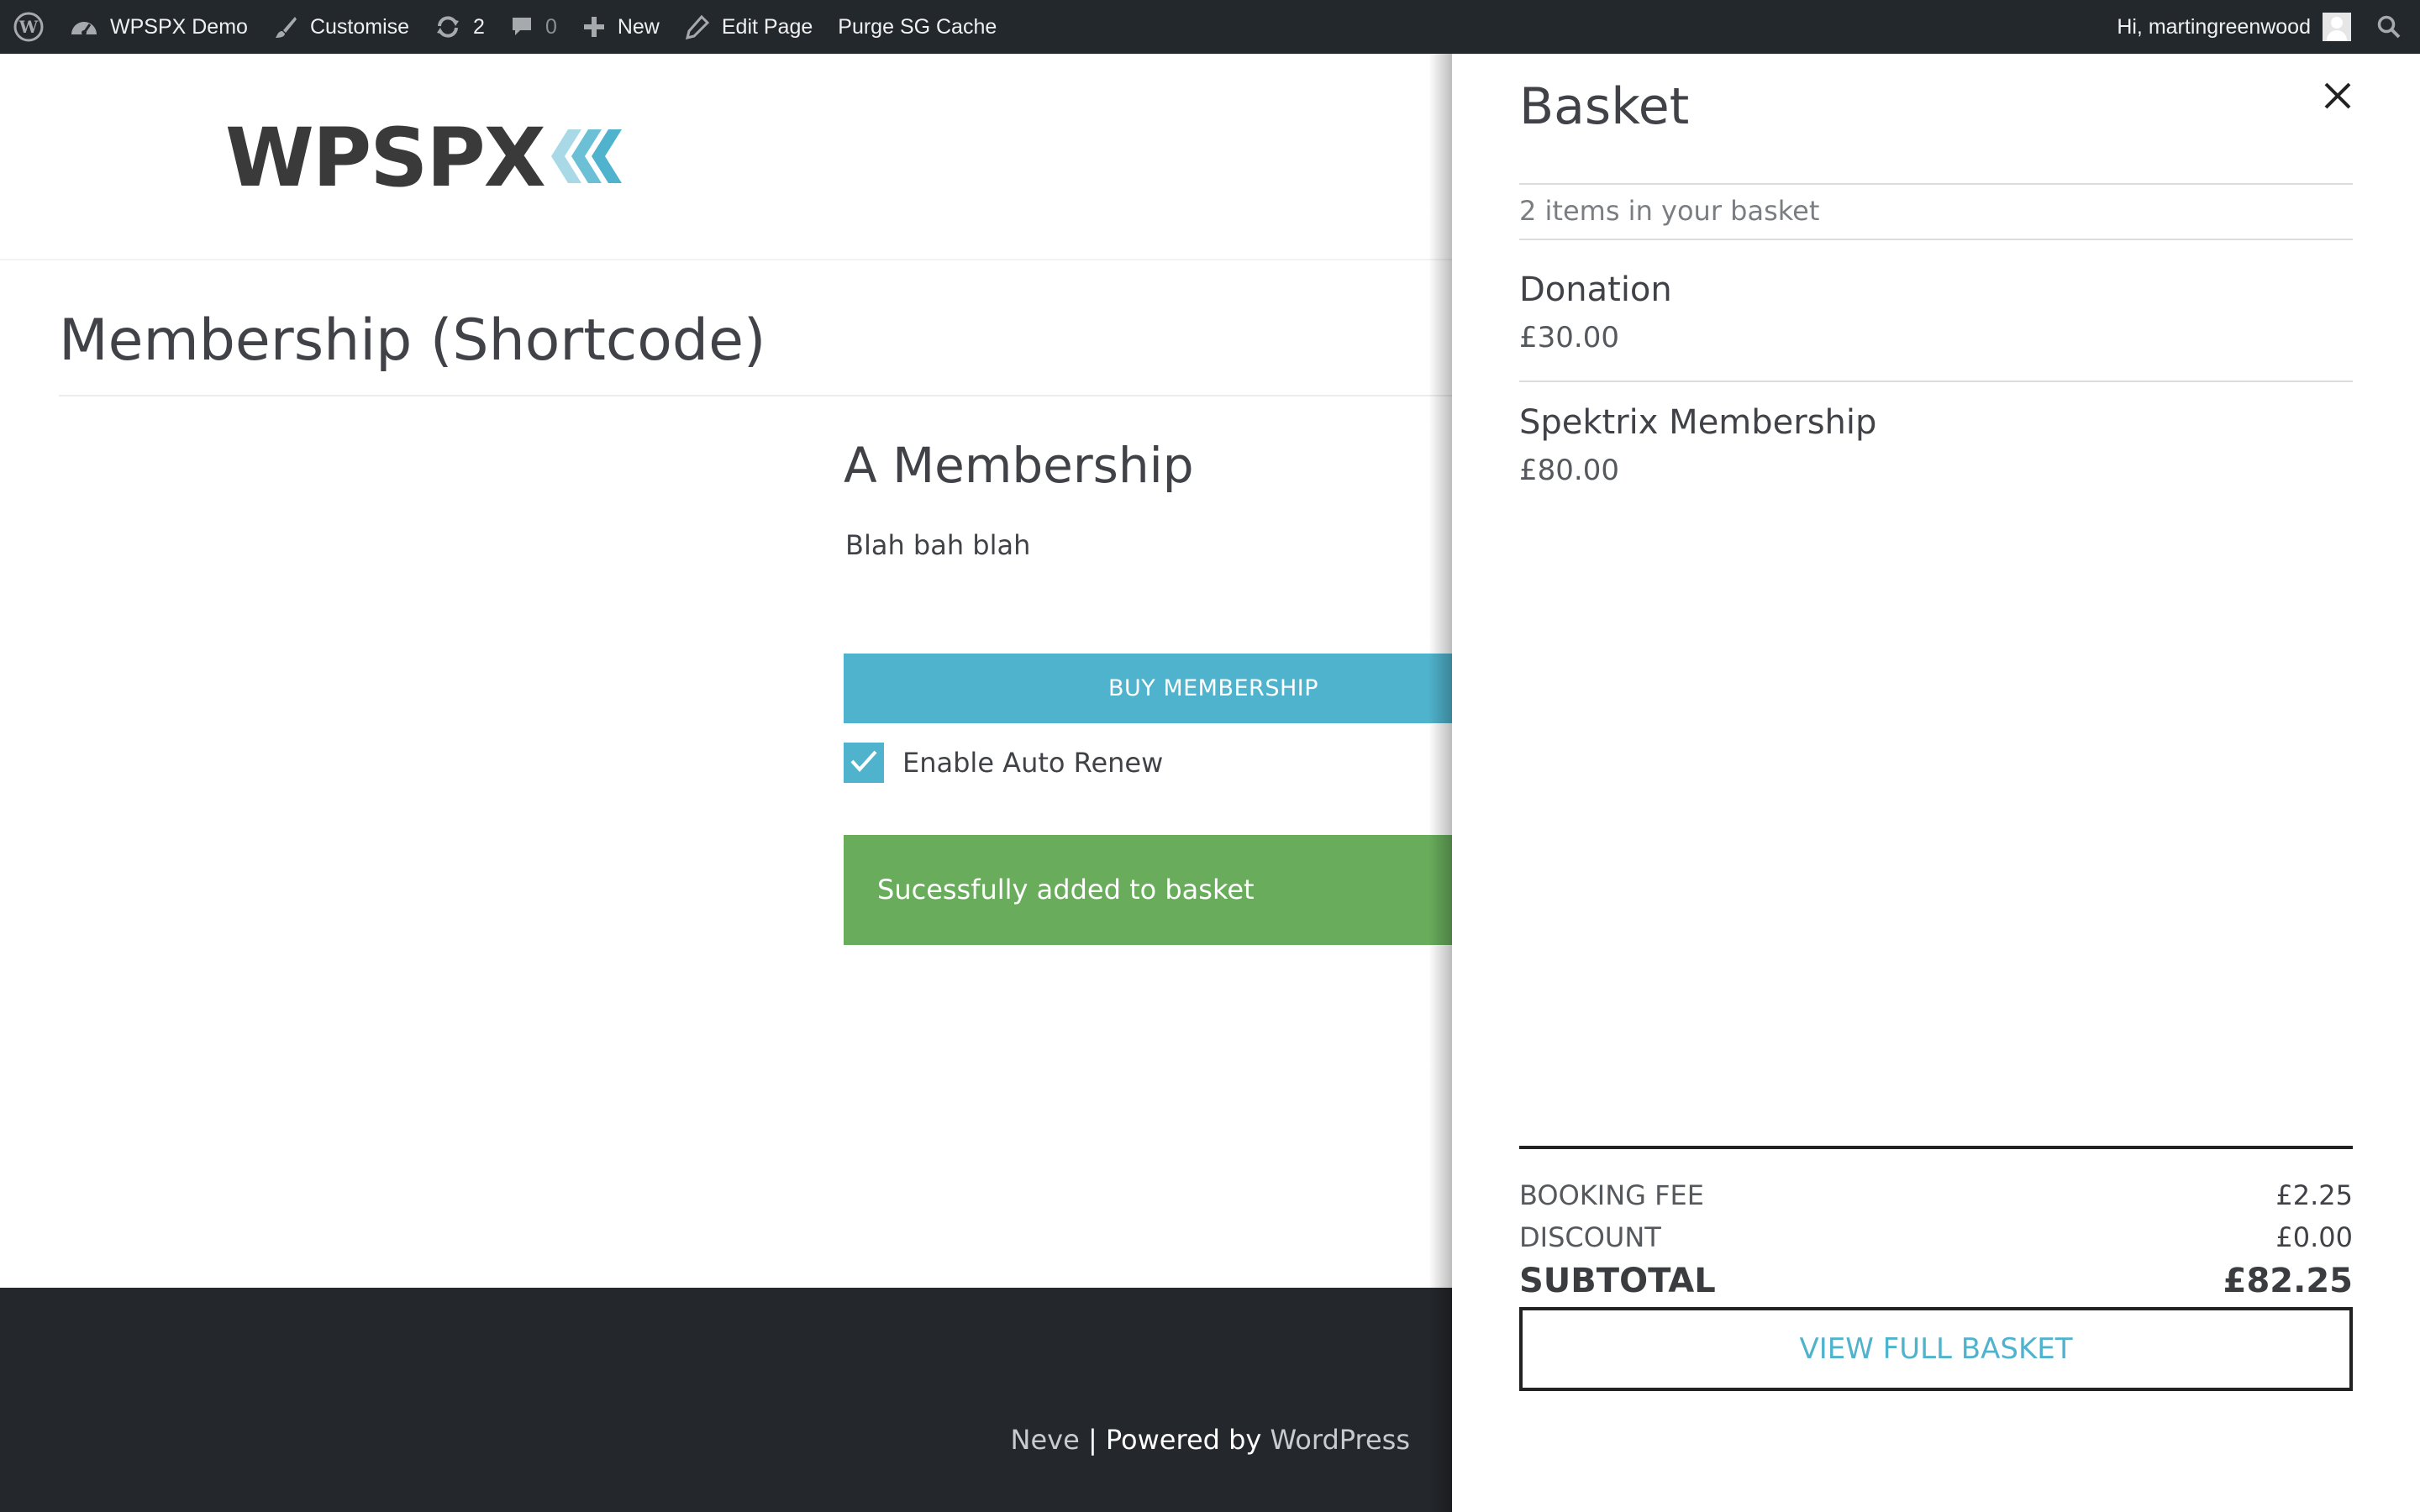  Describe the element at coordinates (385, 158) in the screenshot. I see `logo-wordmark: WPSPX` at that location.